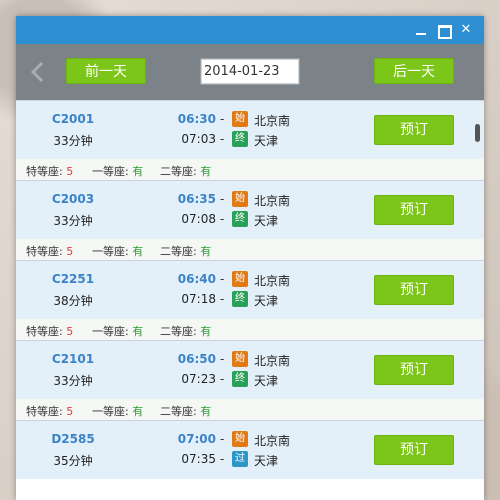 The image size is (500, 500). What do you see at coordinates (198, 459) in the screenshot?
I see `arrival-time: 07:35` at bounding box center [198, 459].